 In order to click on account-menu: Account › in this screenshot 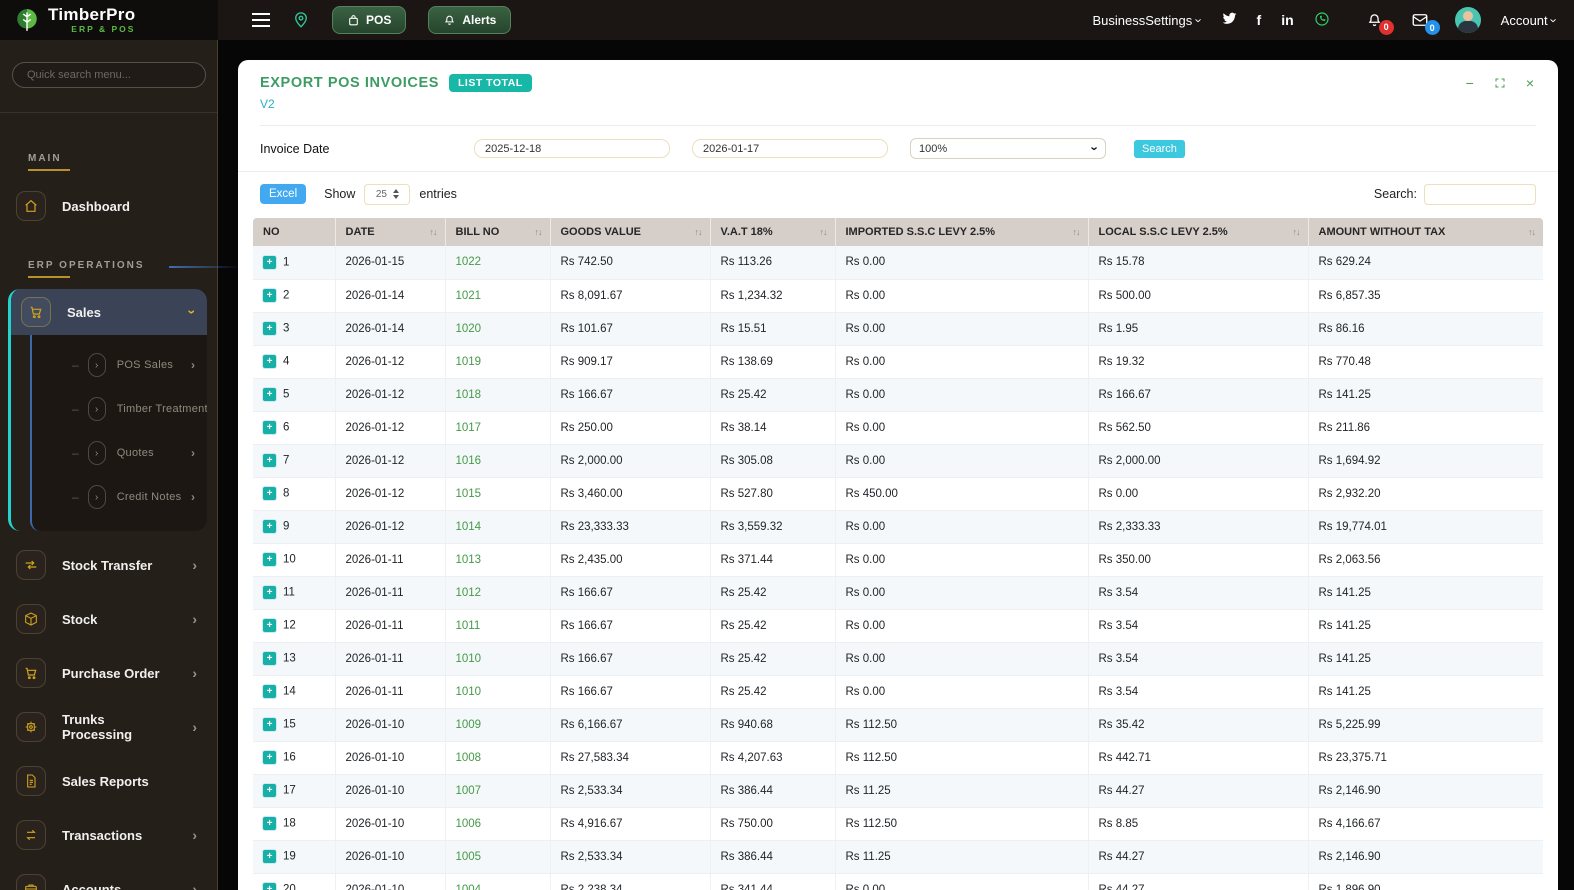, I will do `click(1531, 20)`.